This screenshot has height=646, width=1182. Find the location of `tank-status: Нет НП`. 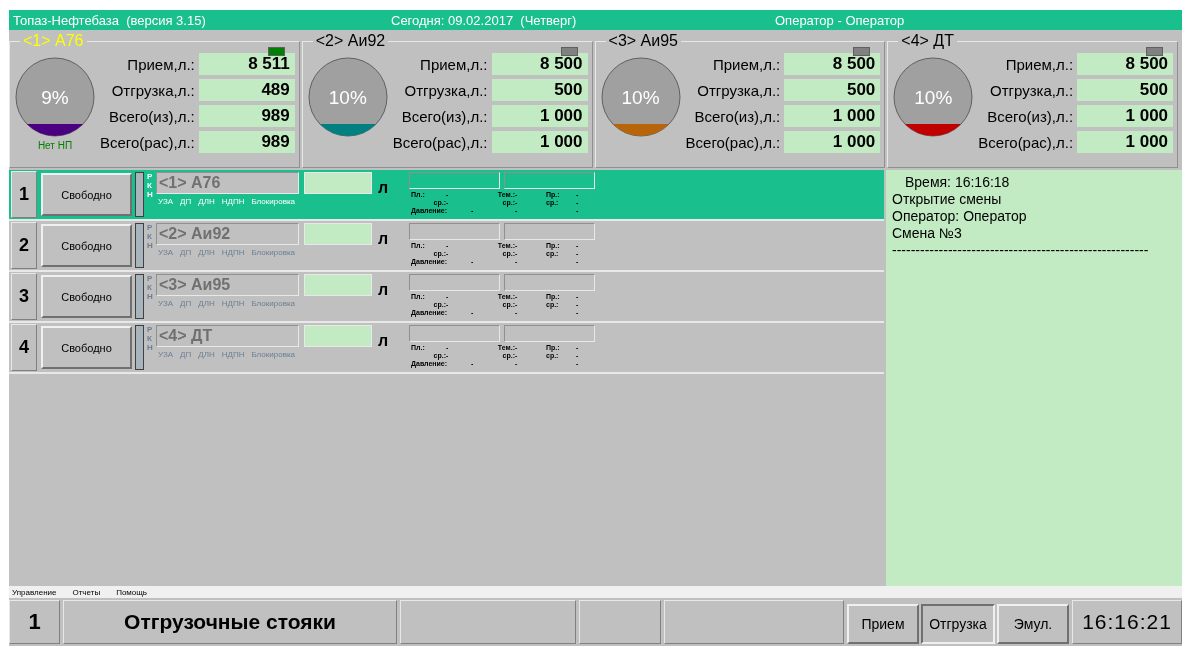

tank-status: Нет НП is located at coordinates (55, 145).